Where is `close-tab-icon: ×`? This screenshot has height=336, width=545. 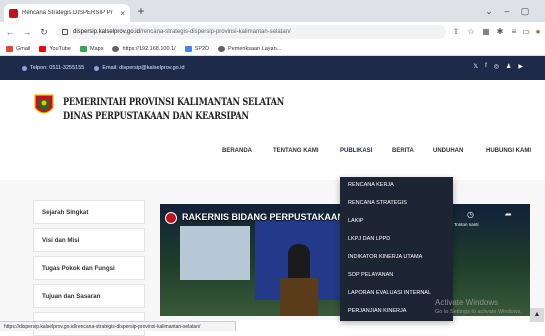
close-tab-icon: × is located at coordinates (122, 13).